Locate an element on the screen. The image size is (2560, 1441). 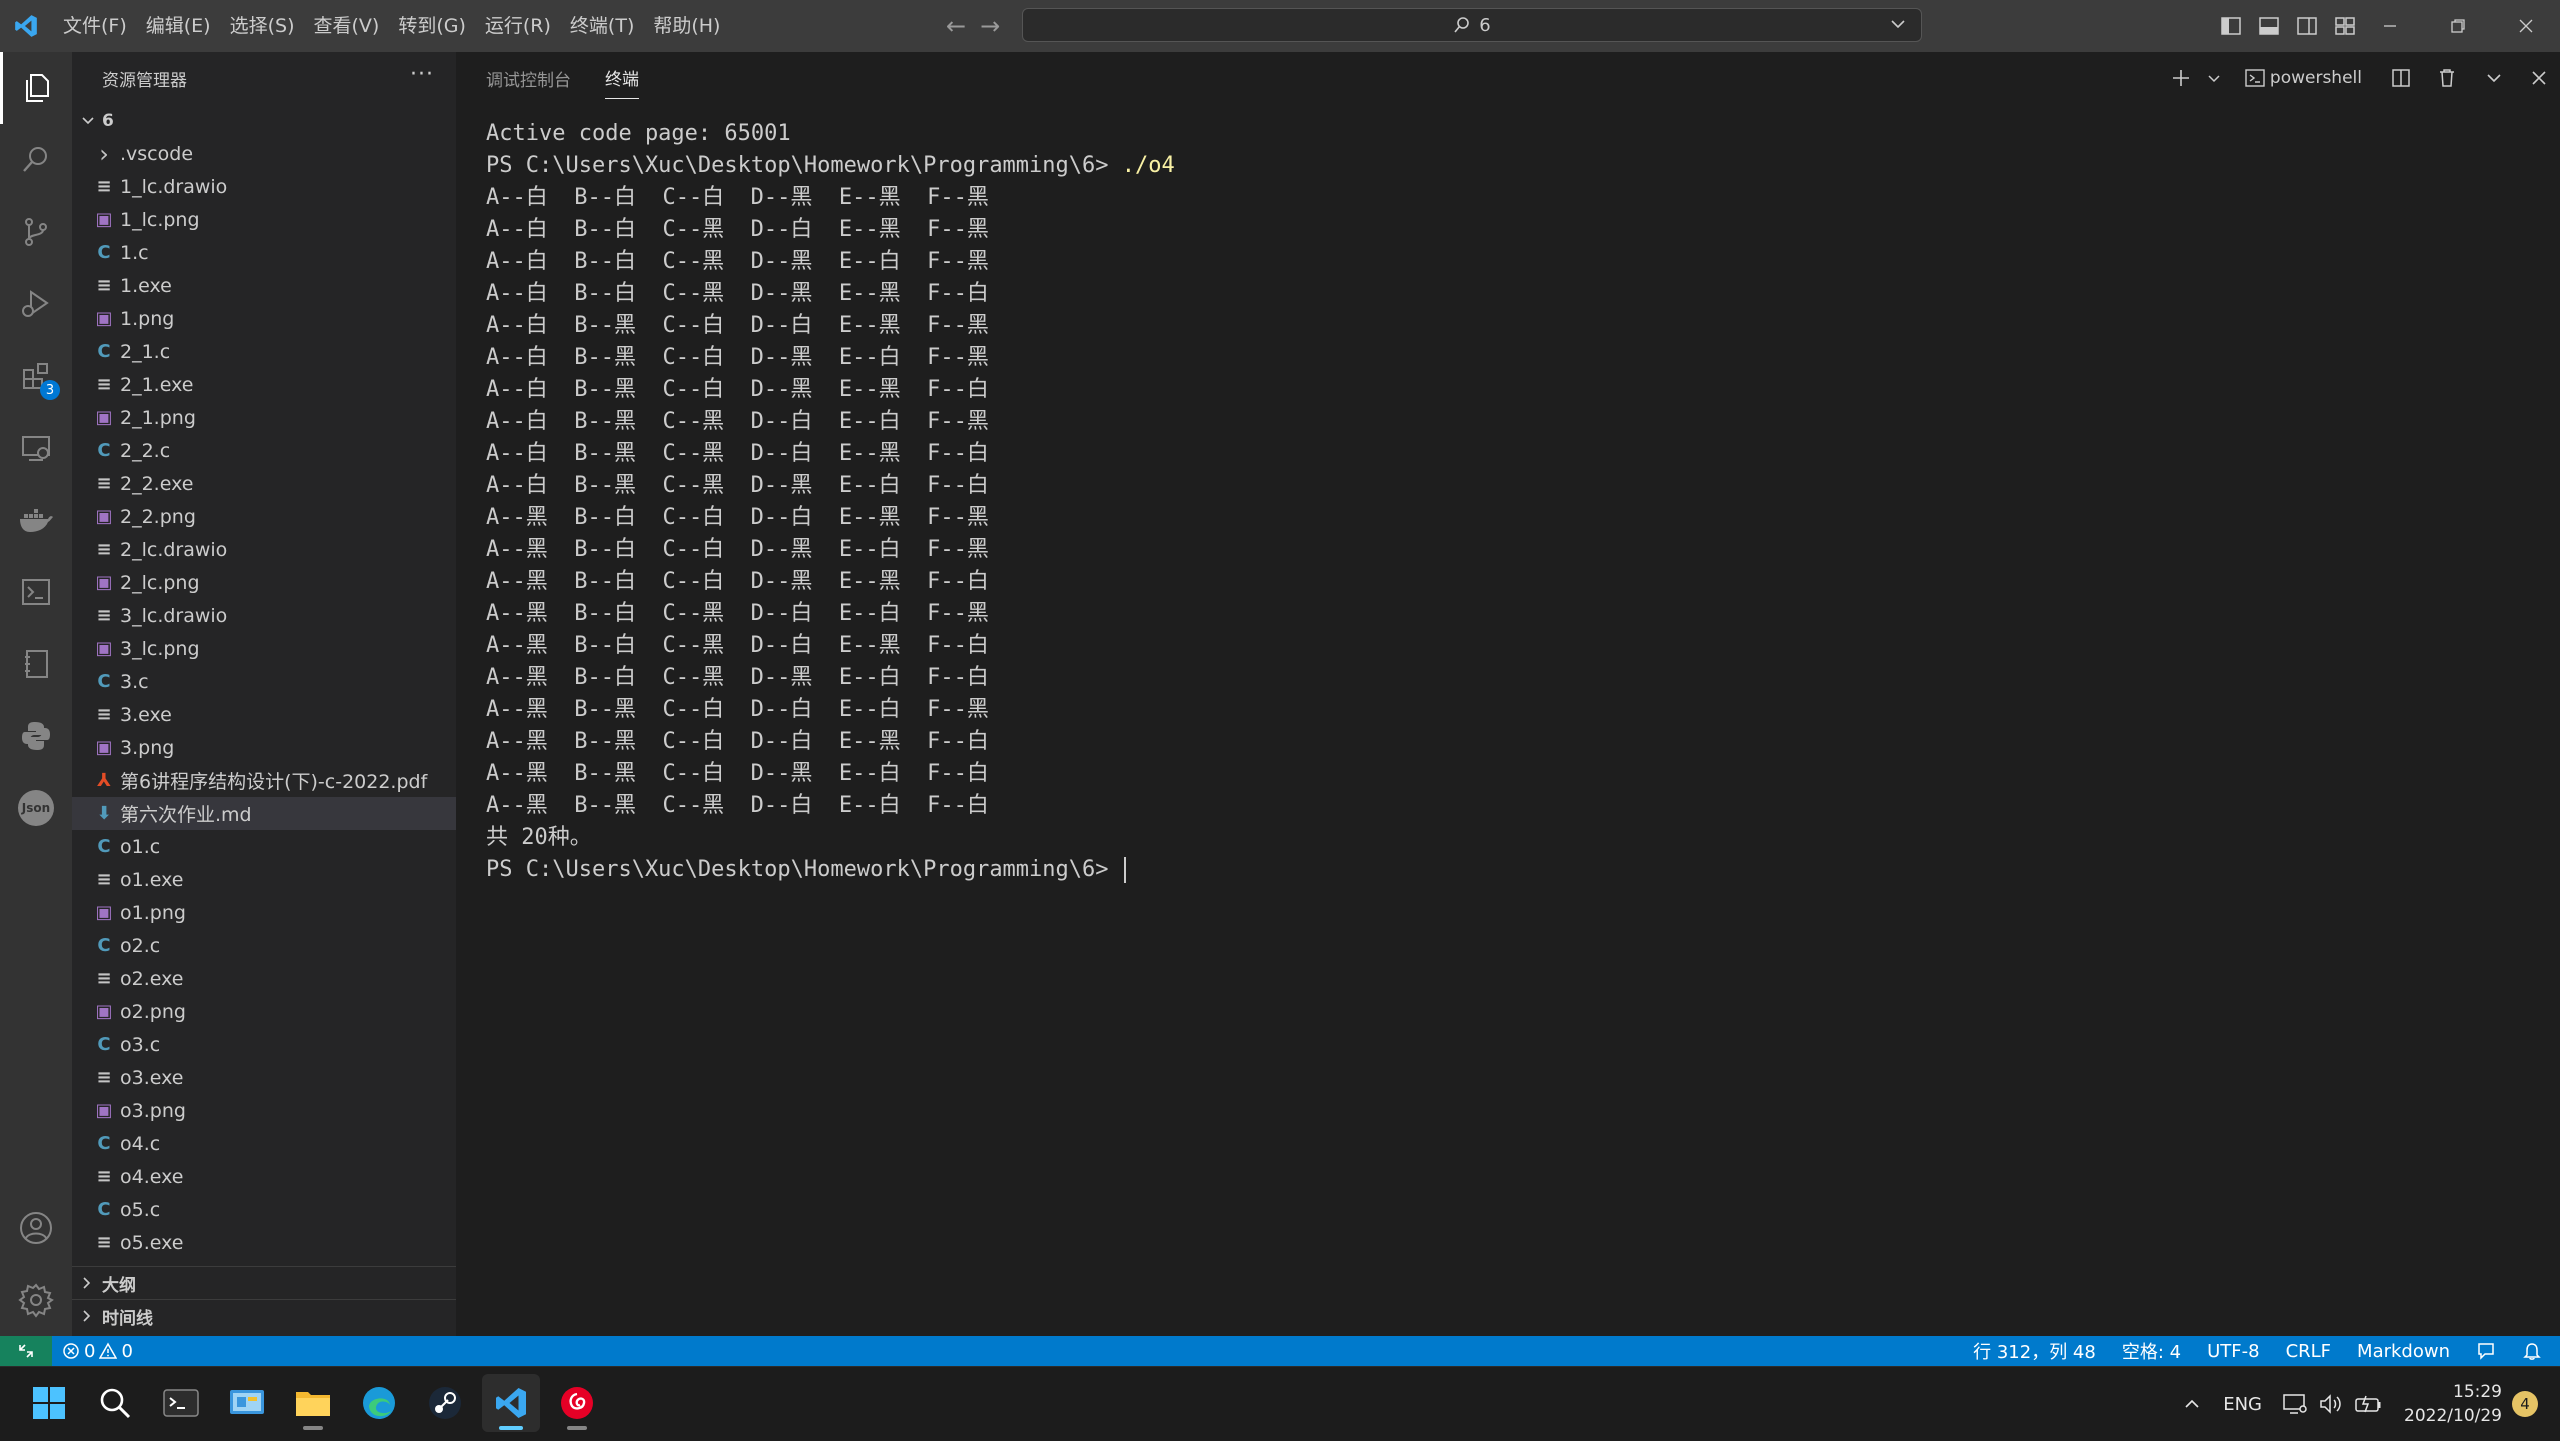
folder-root: 6 is located at coordinates (264, 120).